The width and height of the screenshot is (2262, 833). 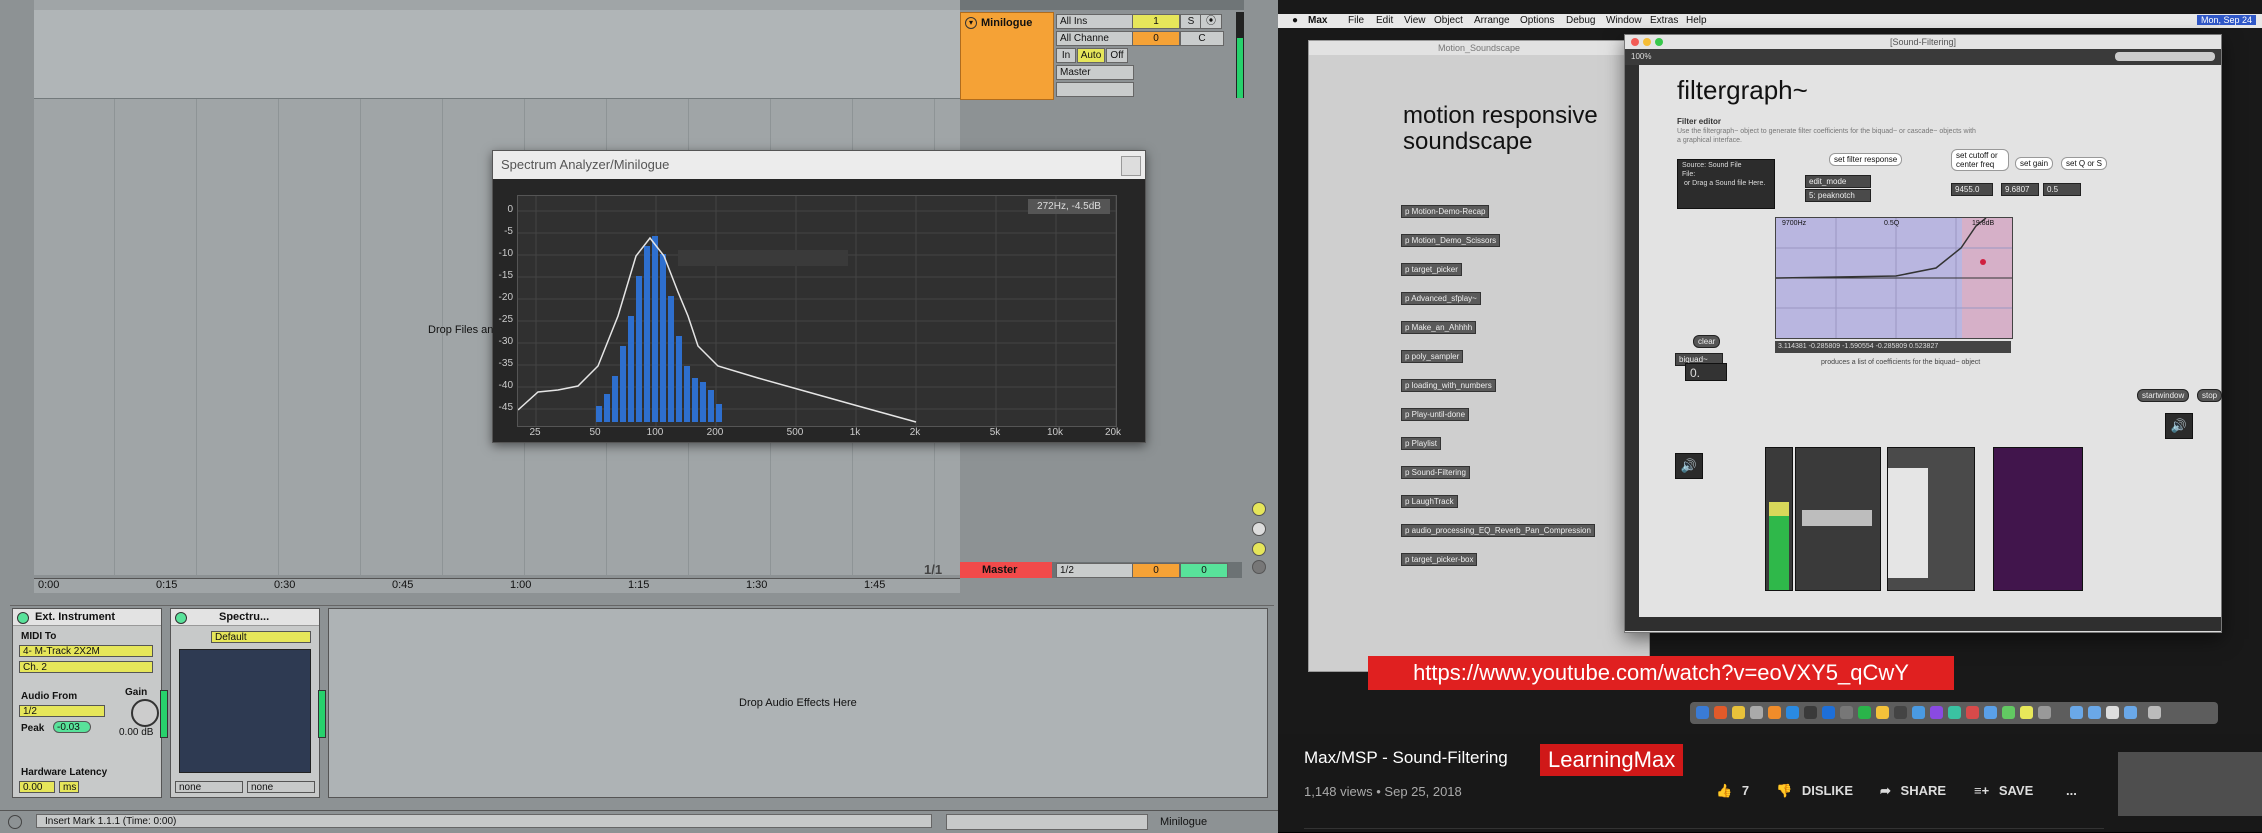 I want to click on midi-channel-select: Ch. 2, so click(x=86, y=667).